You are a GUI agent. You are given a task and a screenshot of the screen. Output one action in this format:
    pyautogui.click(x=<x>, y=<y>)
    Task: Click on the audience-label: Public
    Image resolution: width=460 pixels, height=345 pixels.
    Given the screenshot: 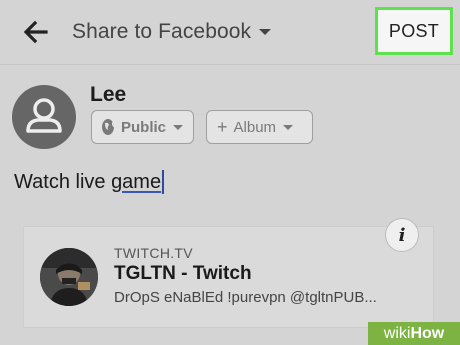 What is the action you would take?
    pyautogui.click(x=143, y=127)
    